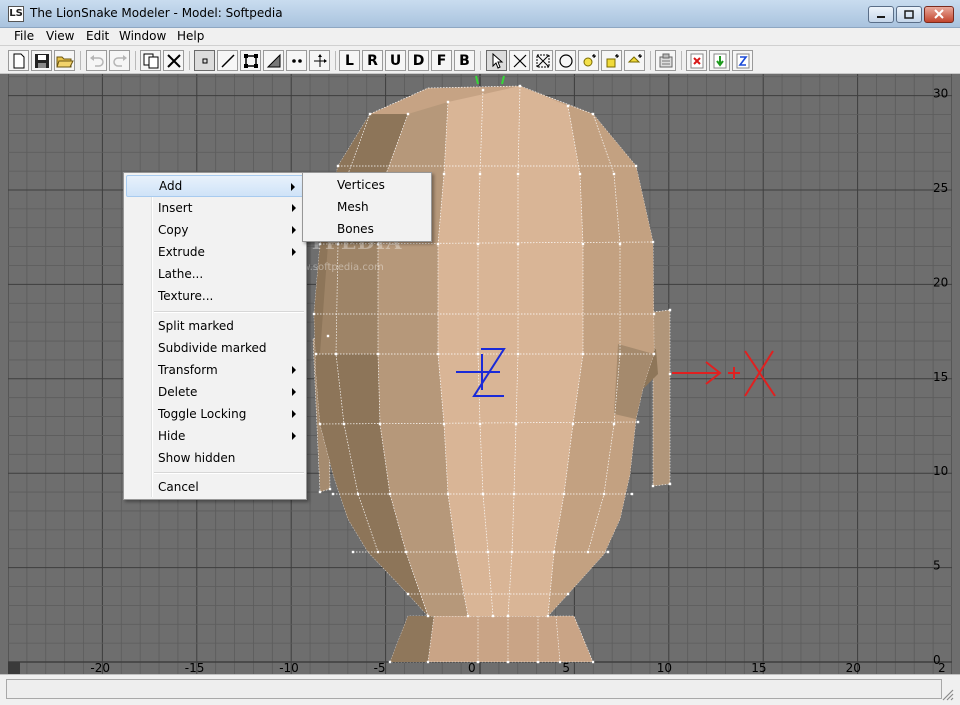 This screenshot has height=705, width=960. What do you see at coordinates (418, 60) in the screenshot?
I see `view-down-button: D` at bounding box center [418, 60].